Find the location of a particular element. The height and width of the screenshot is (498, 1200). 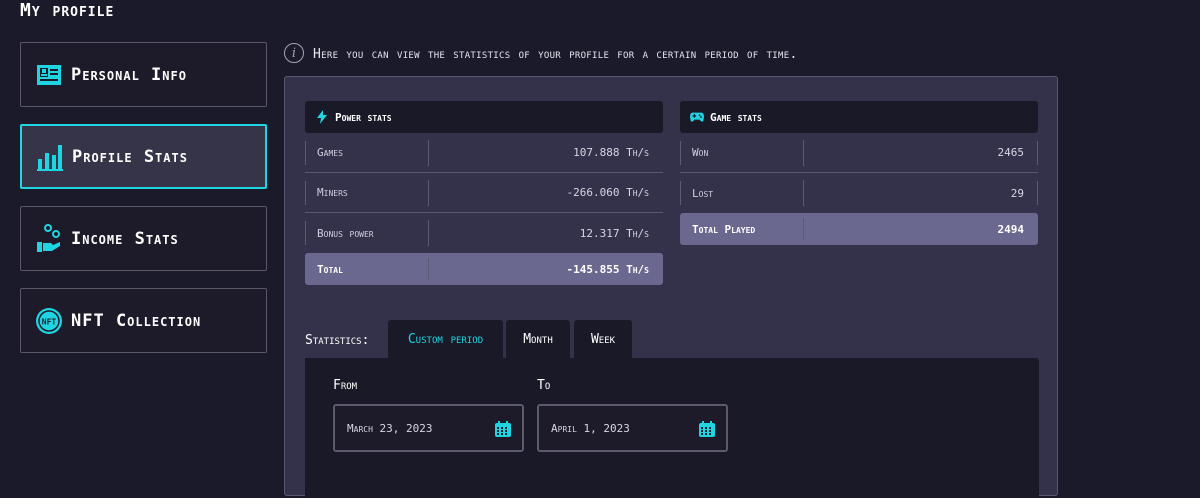

tab-custom-period: Custom period is located at coordinates (445, 339).